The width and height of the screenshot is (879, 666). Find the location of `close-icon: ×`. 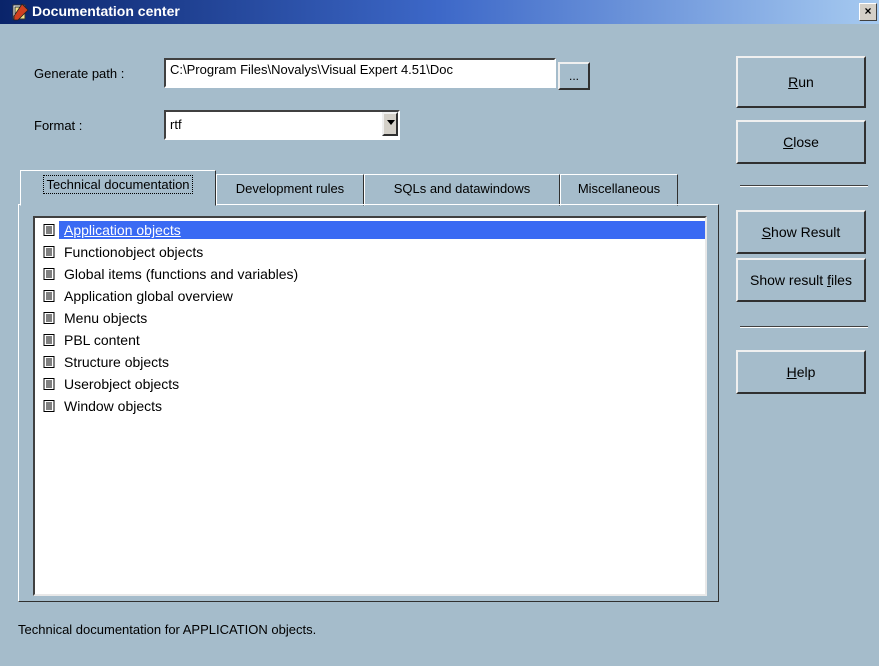

close-icon: × is located at coordinates (868, 12).